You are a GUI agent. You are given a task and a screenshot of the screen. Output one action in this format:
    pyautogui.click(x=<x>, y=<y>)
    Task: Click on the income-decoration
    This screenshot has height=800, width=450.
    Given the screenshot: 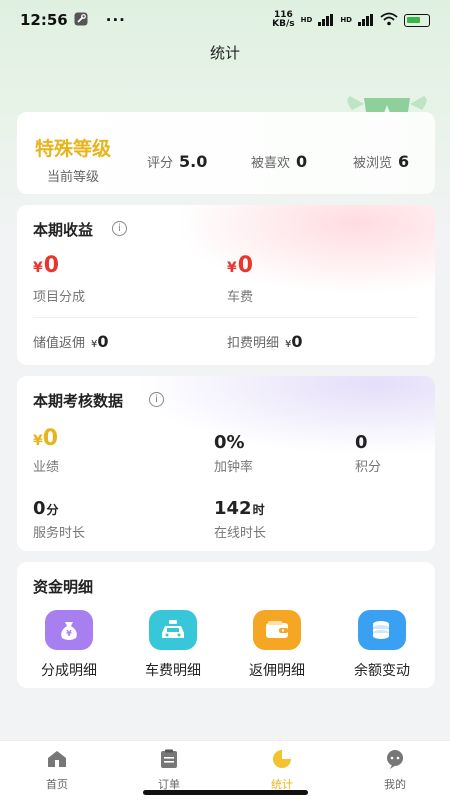 What is the action you would take?
    pyautogui.click(x=305, y=250)
    